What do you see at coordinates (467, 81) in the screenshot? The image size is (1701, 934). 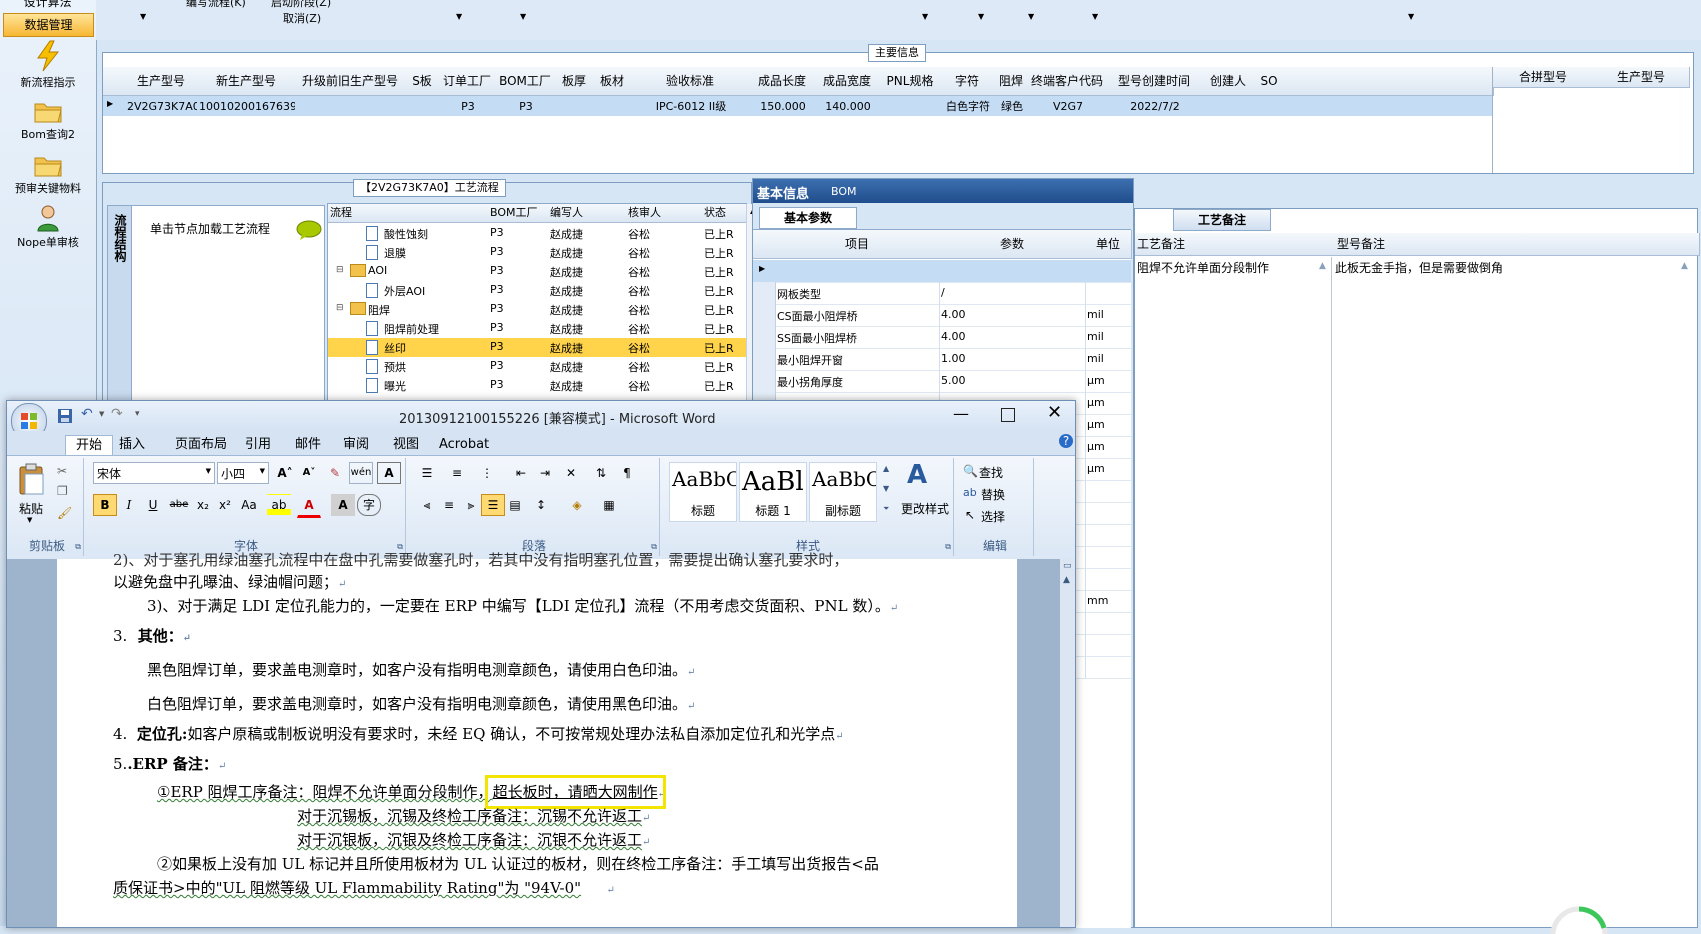 I see `column-header: 订单工厂` at bounding box center [467, 81].